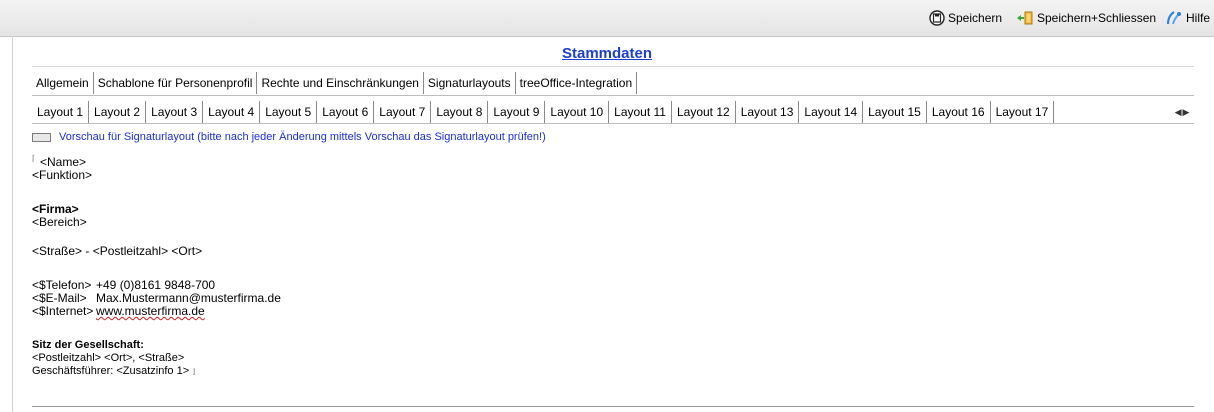  Describe the element at coordinates (613, 95) in the screenshot. I see `main-tabs-divider` at that location.